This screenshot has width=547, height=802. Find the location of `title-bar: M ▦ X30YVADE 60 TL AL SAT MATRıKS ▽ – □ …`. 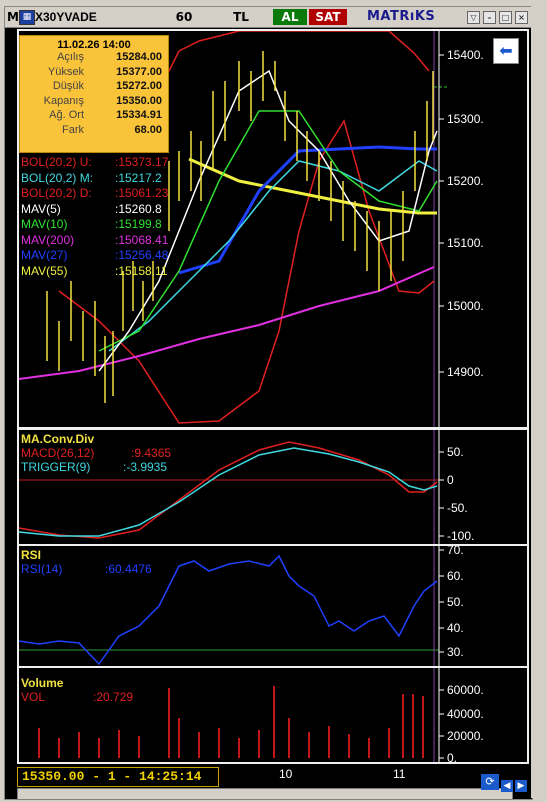

title-bar: M ▦ X30YVADE 60 TL AL SAT MATRıKS ▽ – □ … is located at coordinates (268, 17).